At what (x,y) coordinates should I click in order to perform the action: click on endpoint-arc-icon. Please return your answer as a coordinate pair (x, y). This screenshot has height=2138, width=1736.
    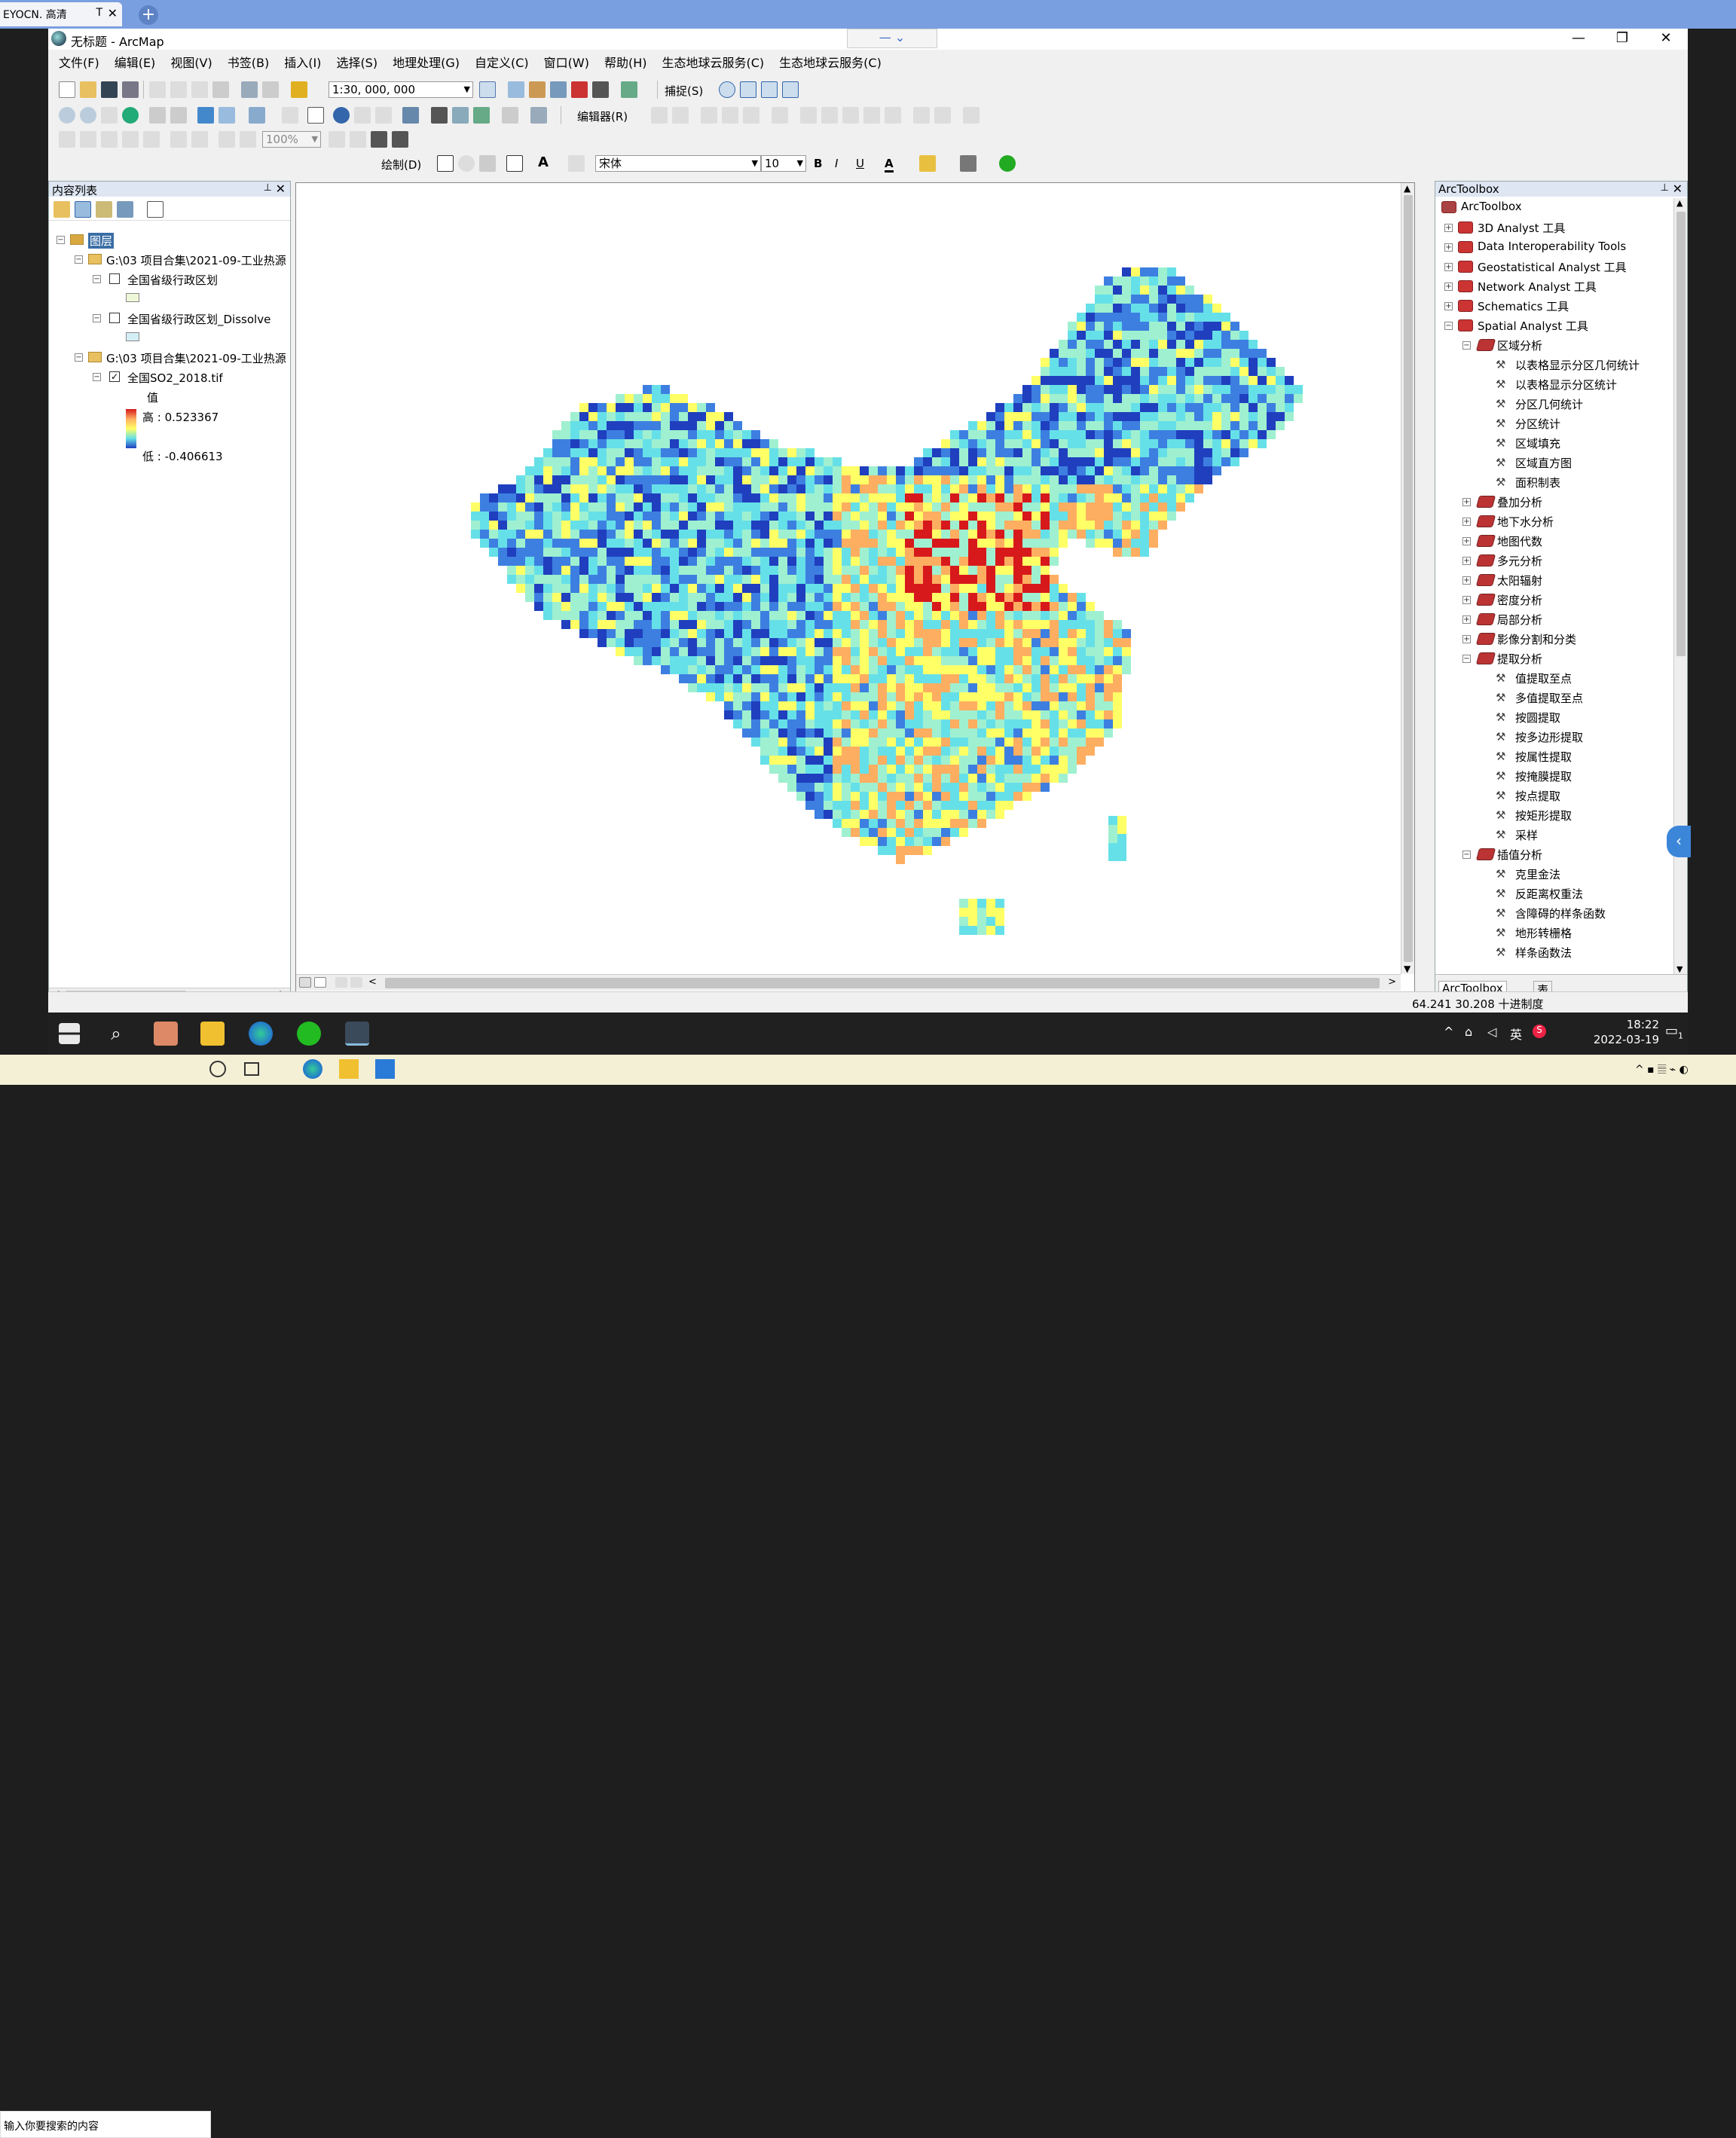
    Looking at the image, I should click on (730, 115).